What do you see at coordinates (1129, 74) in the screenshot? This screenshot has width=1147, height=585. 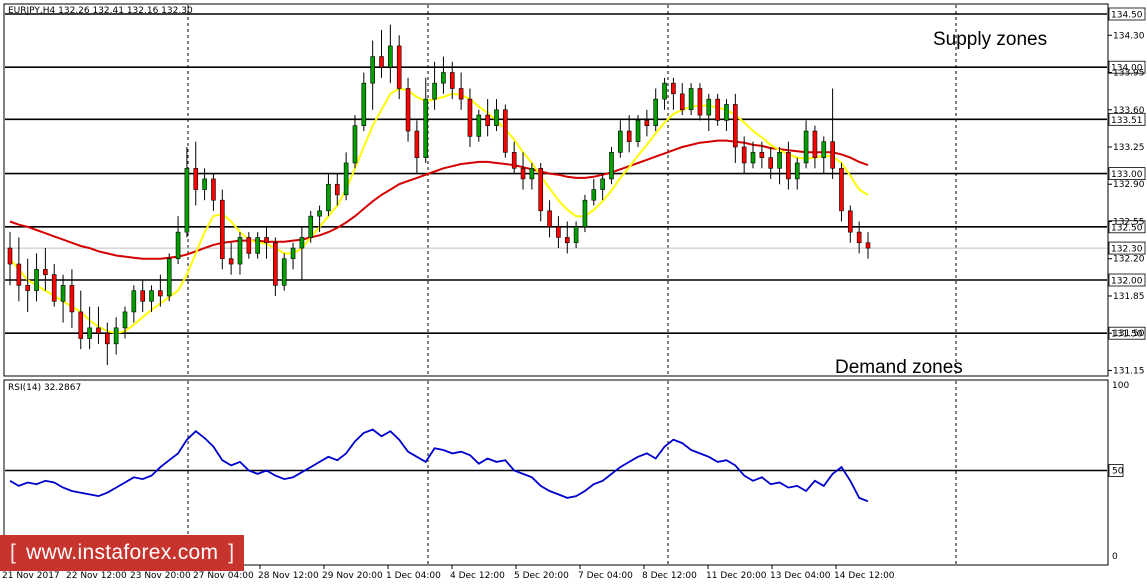 I see `price-tick-label: 133.95` at bounding box center [1129, 74].